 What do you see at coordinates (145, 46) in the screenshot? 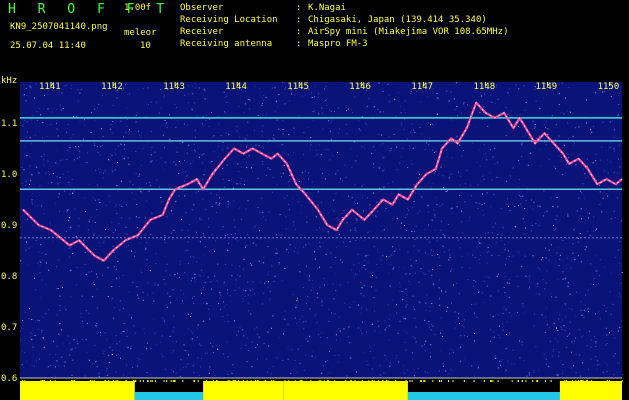
I see `mode-value: 10` at bounding box center [145, 46].